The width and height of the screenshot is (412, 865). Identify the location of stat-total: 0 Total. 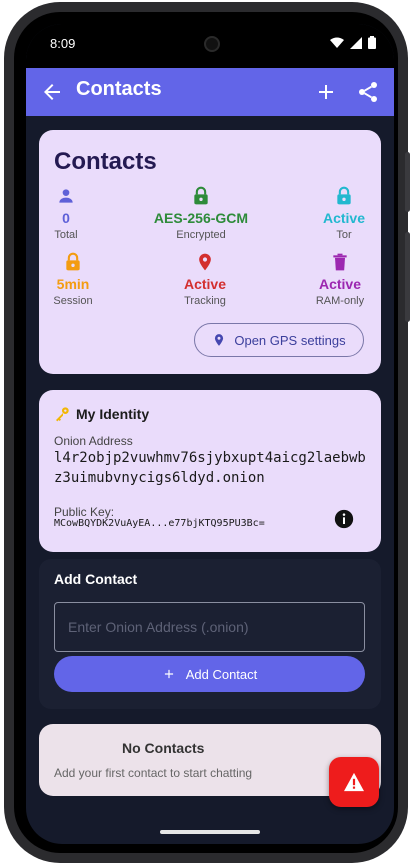
(73, 213).